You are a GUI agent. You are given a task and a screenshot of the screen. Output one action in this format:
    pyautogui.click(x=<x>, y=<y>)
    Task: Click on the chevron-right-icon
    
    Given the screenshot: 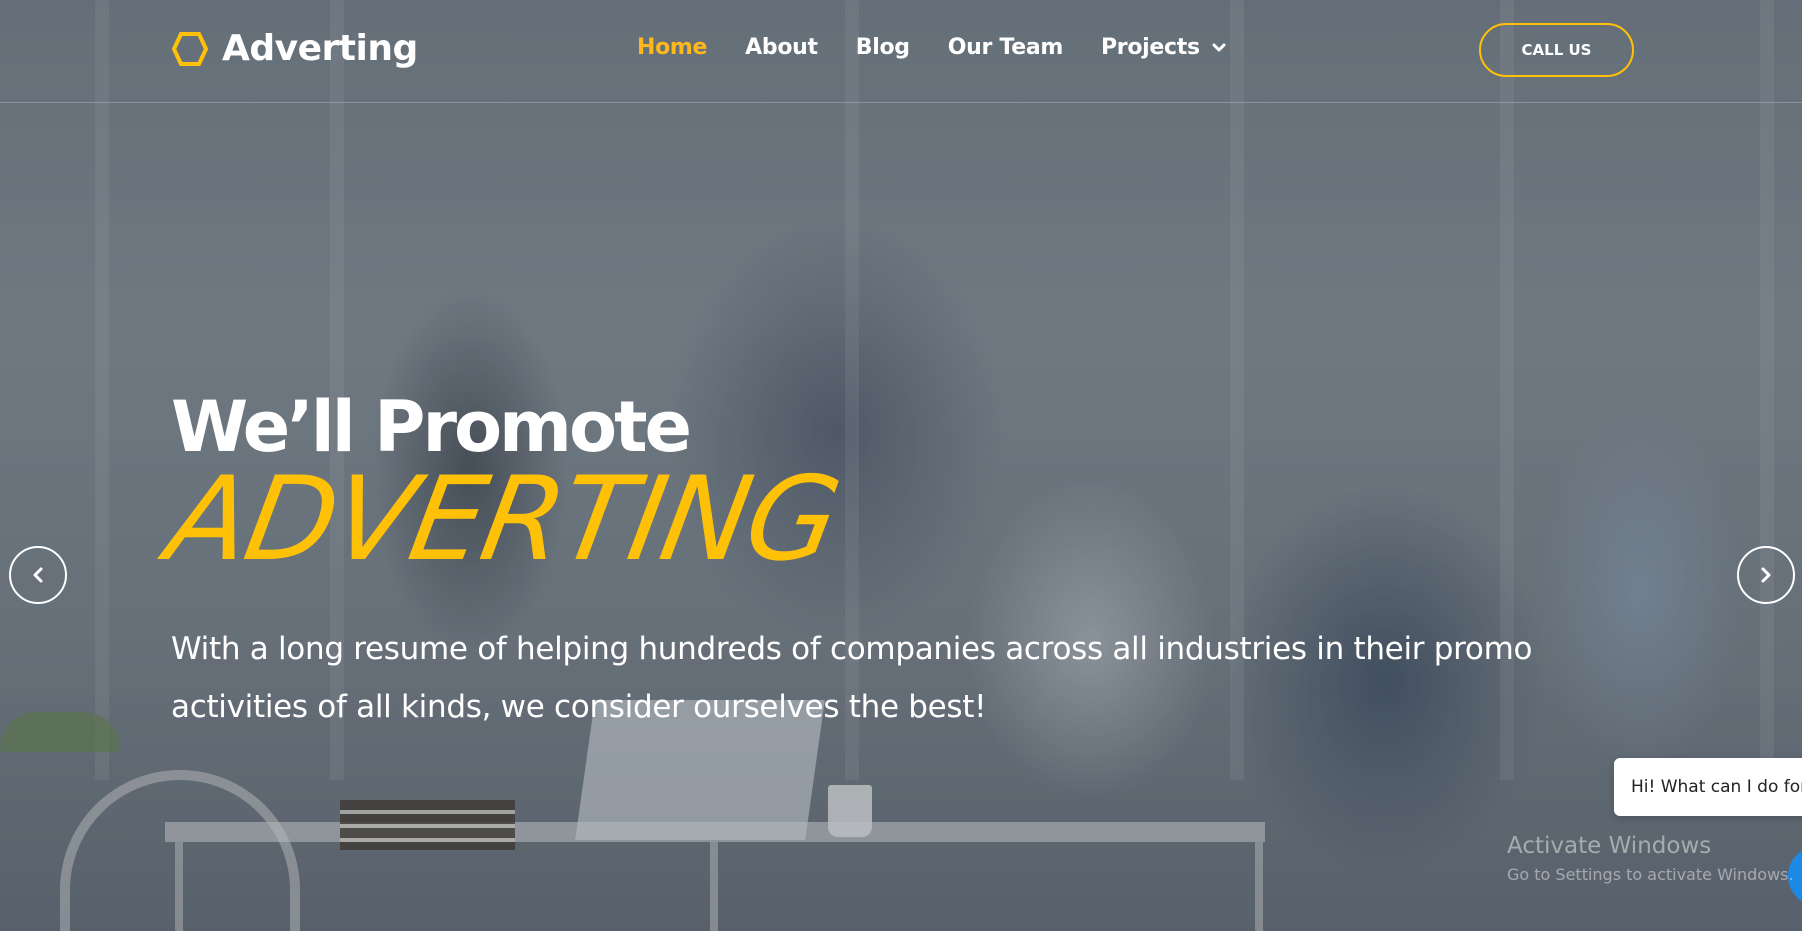 What is the action you would take?
    pyautogui.click(x=1766, y=575)
    